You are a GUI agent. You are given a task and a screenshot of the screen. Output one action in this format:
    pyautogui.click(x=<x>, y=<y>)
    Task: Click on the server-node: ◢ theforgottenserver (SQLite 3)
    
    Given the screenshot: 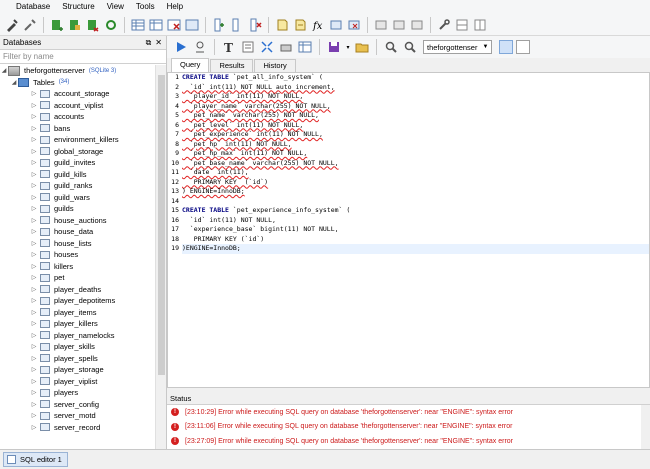 What is the action you would take?
    pyautogui.click(x=77, y=71)
    